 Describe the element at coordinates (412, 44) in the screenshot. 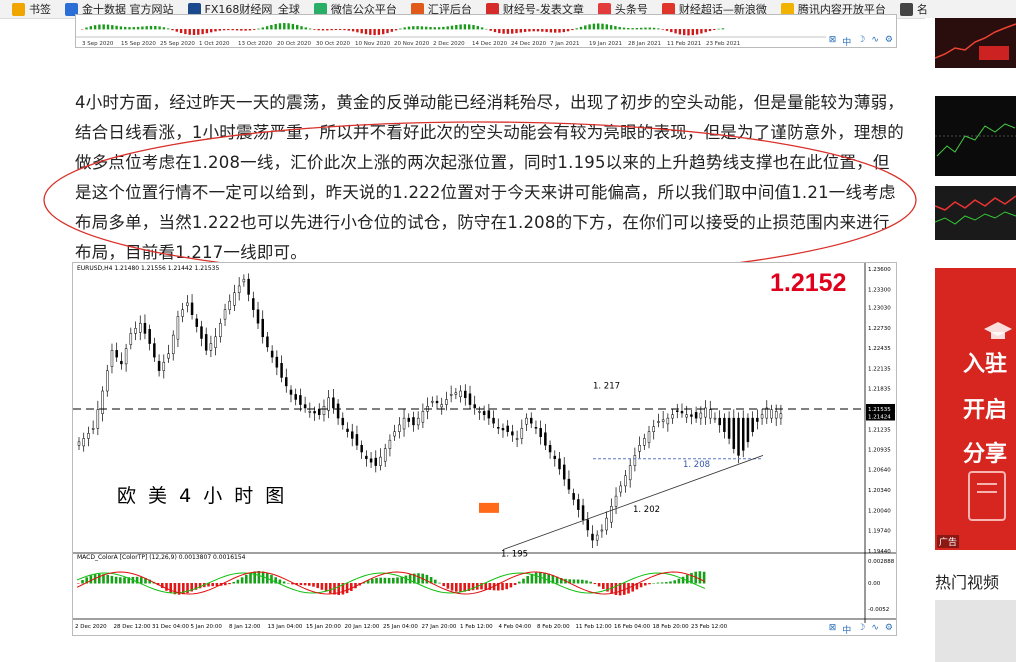

I see `top-date-label: 20 Nov 2020` at that location.